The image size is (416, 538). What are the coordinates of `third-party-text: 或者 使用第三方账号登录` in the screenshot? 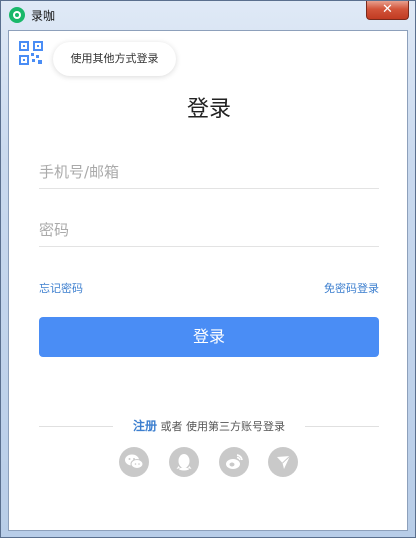 It's located at (221, 426).